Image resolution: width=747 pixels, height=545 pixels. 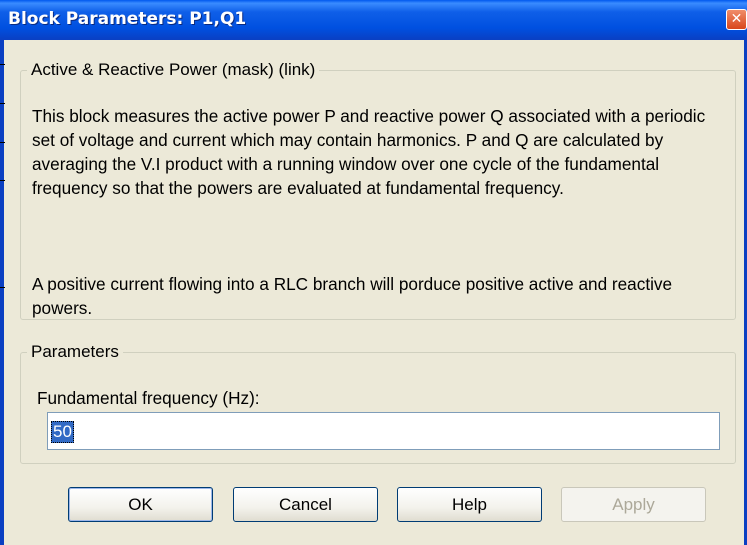 I want to click on ok-button: OK, so click(x=140, y=504).